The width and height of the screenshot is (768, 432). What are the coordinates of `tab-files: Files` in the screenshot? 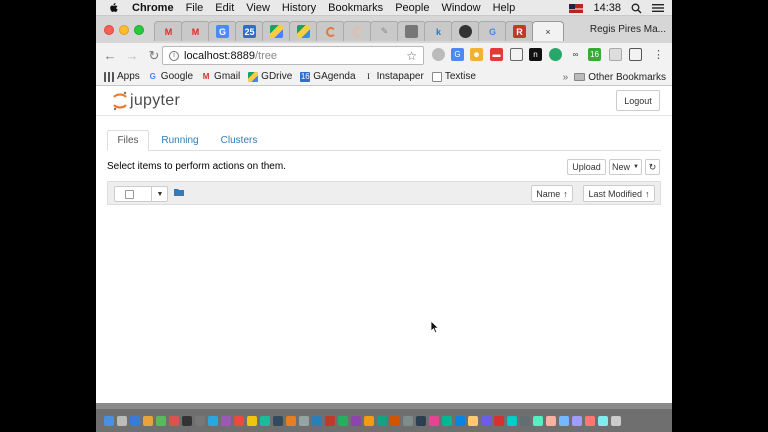 It's located at (128, 140).